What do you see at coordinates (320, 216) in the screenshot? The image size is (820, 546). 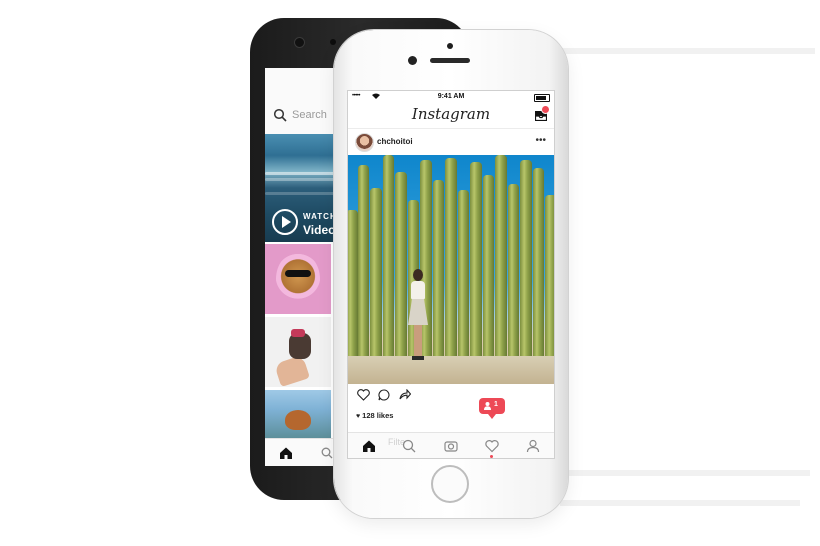 I see `watch-label: WATCH` at bounding box center [320, 216].